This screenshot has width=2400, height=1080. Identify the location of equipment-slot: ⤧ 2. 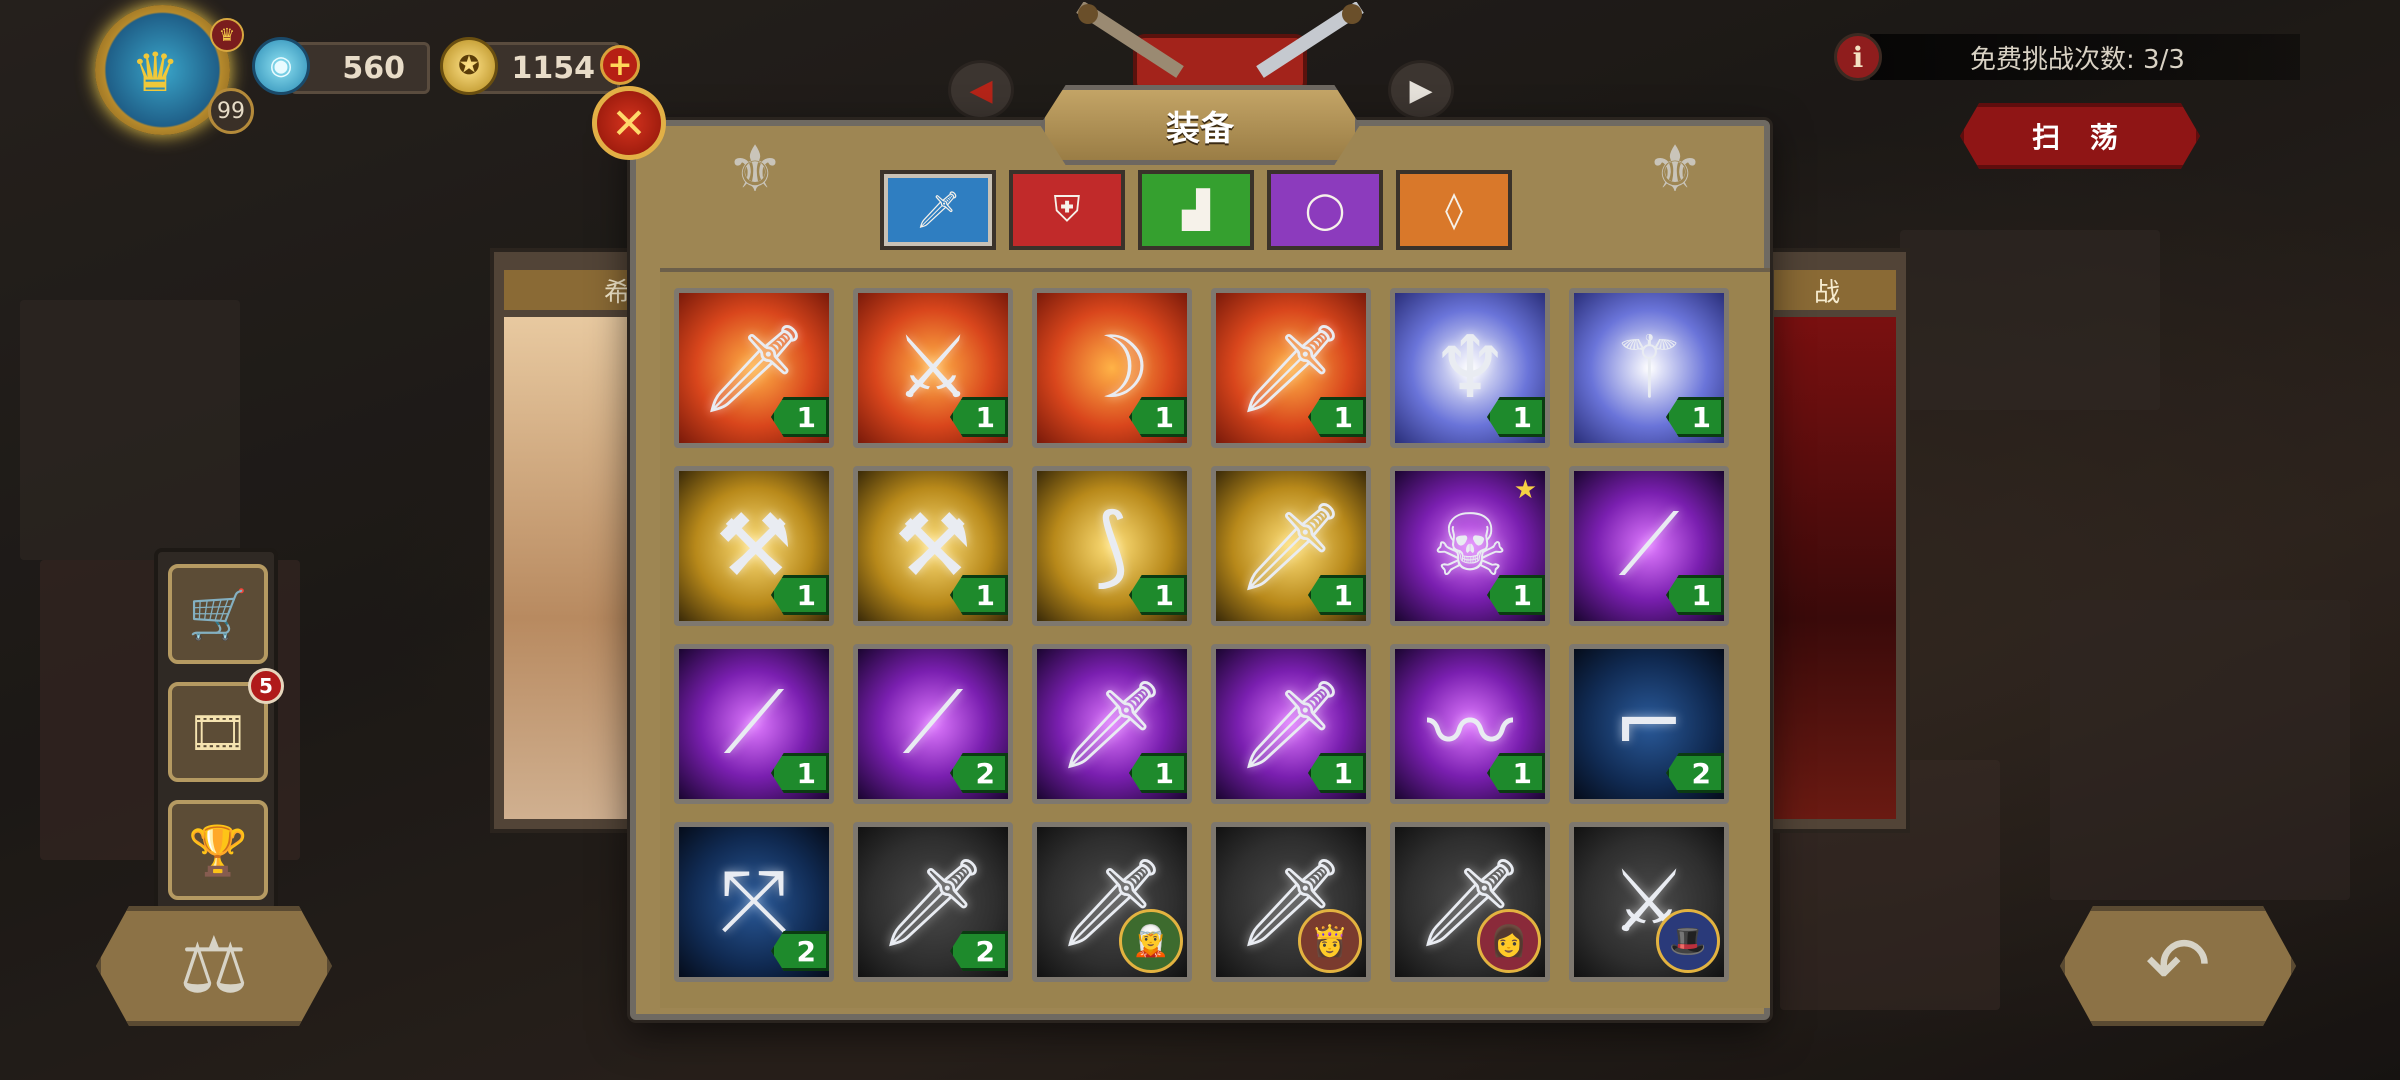
(754, 902).